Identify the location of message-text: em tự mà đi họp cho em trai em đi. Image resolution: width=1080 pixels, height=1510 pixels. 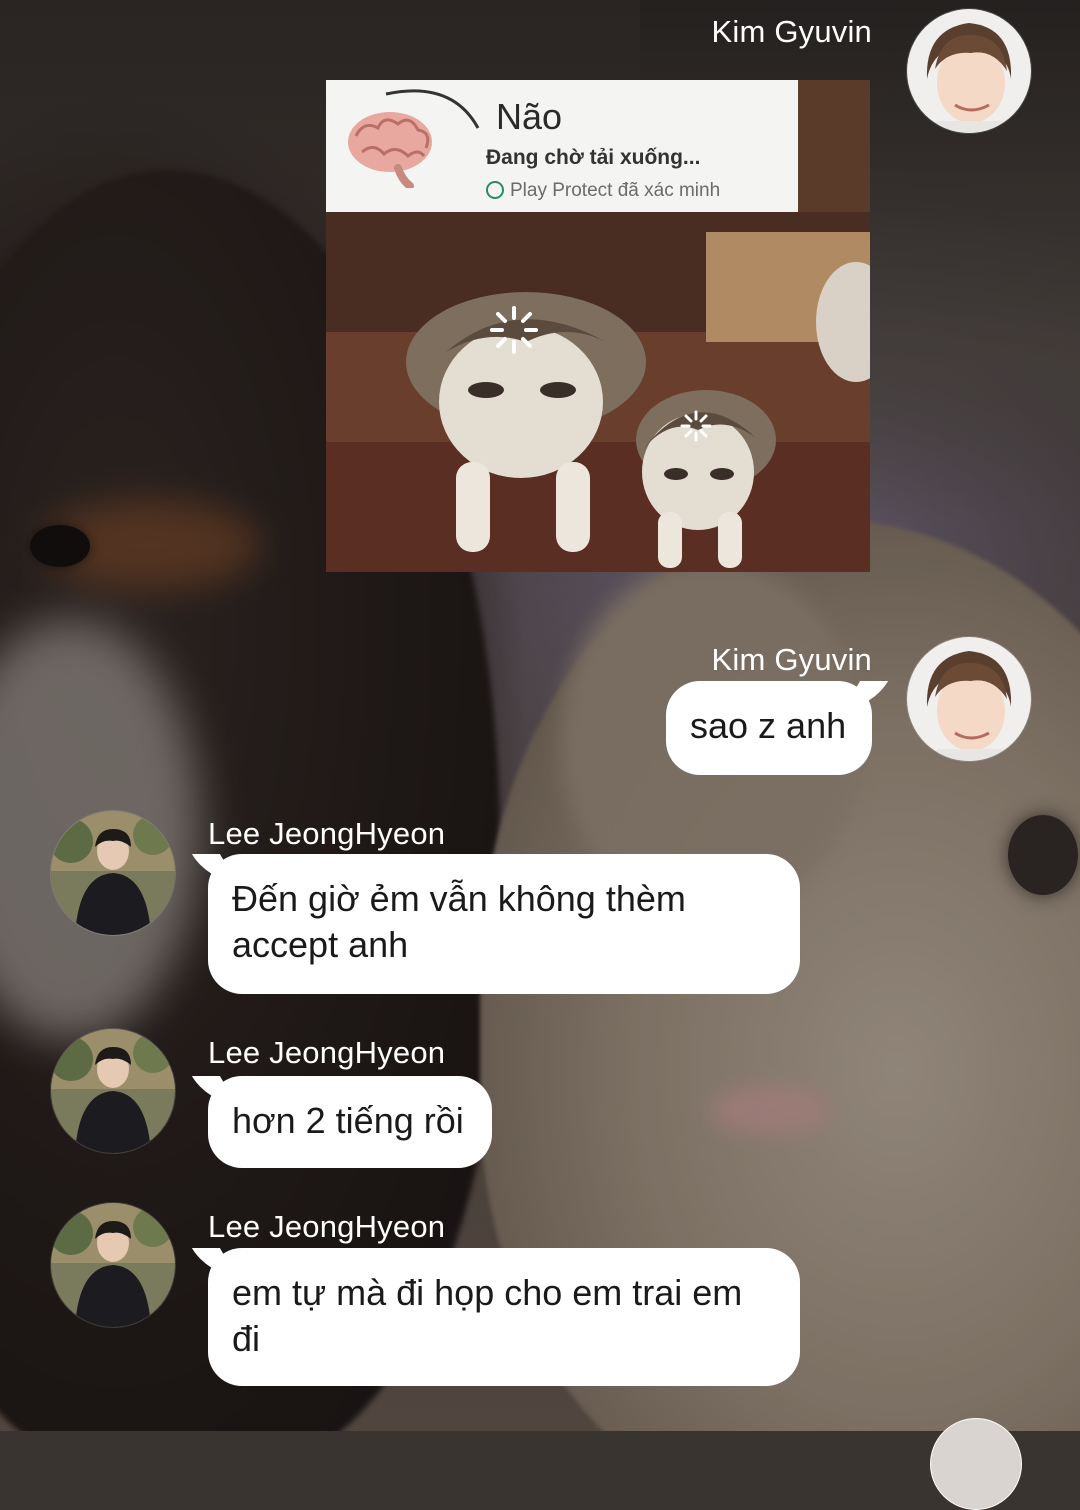
(487, 1315).